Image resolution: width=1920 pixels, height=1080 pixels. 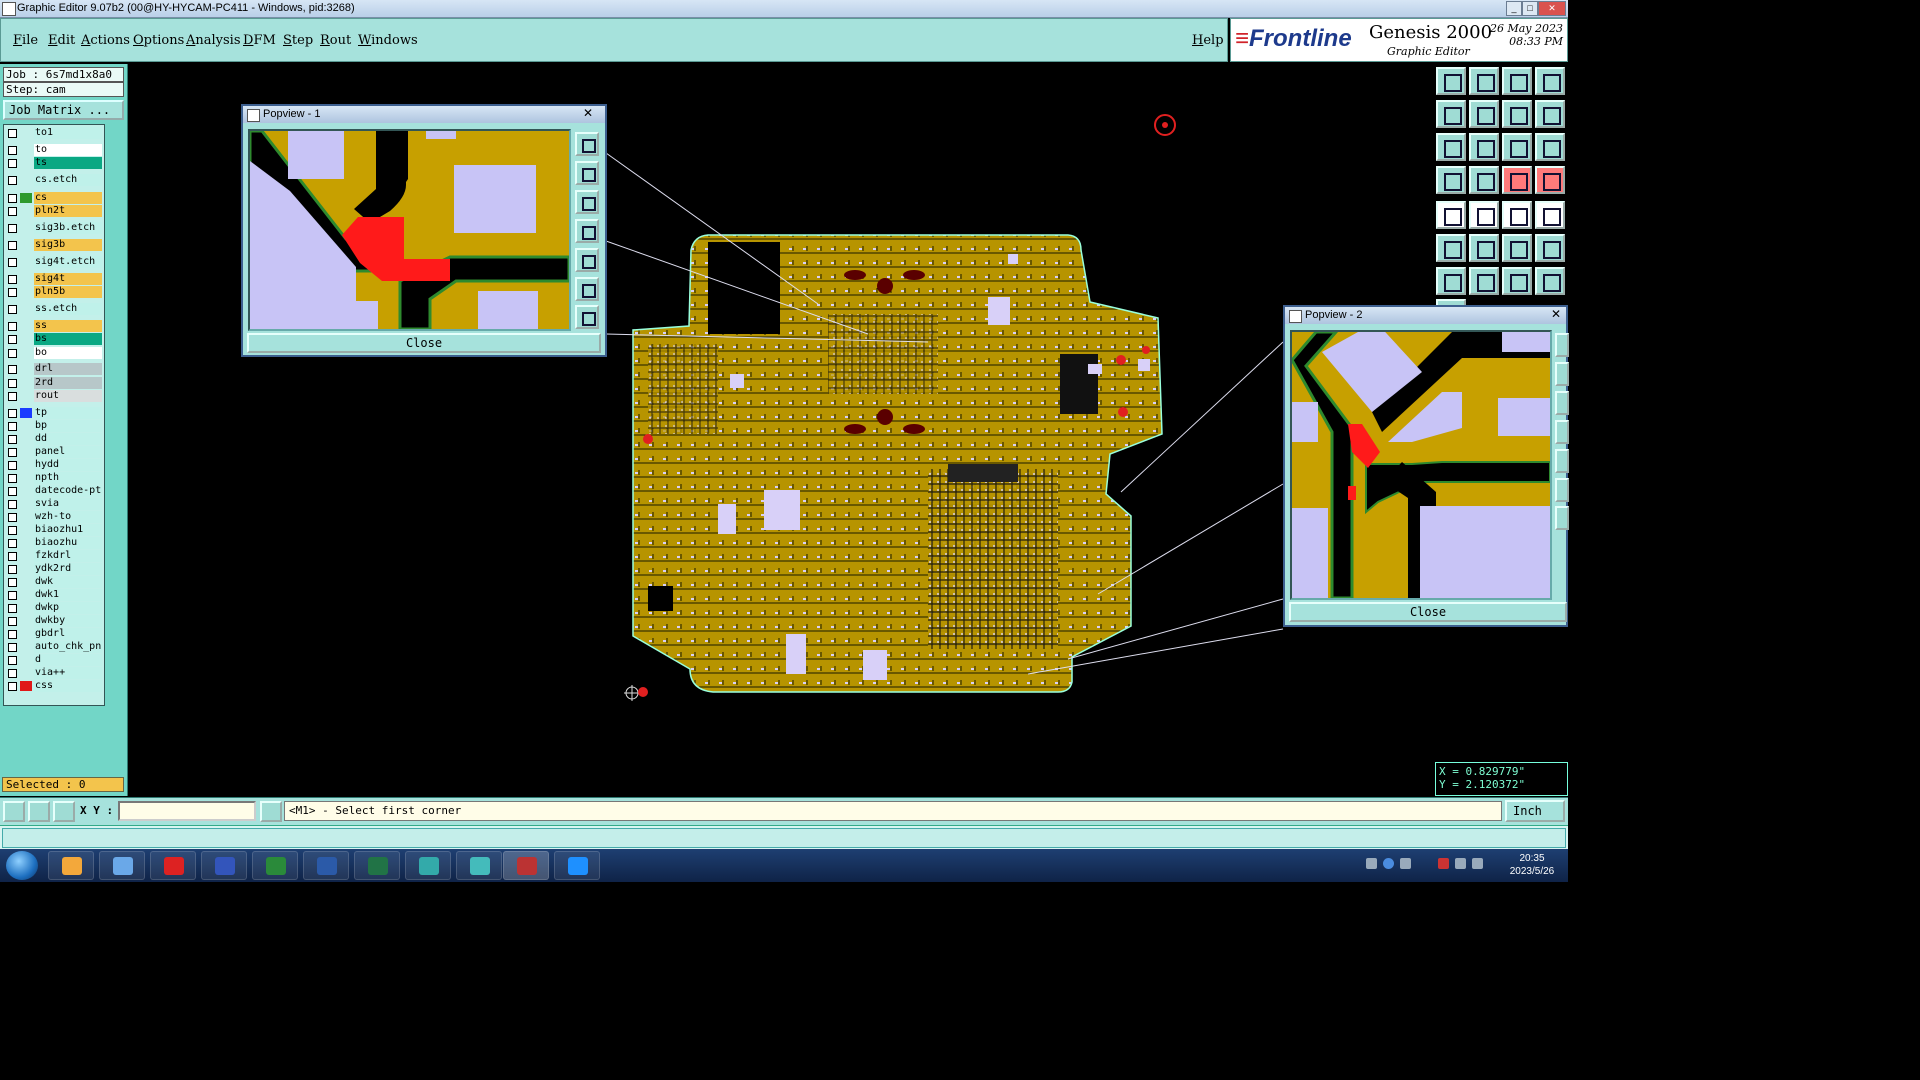 What do you see at coordinates (1556, 314) in the screenshot?
I see `popview-2-close-x: ✕` at bounding box center [1556, 314].